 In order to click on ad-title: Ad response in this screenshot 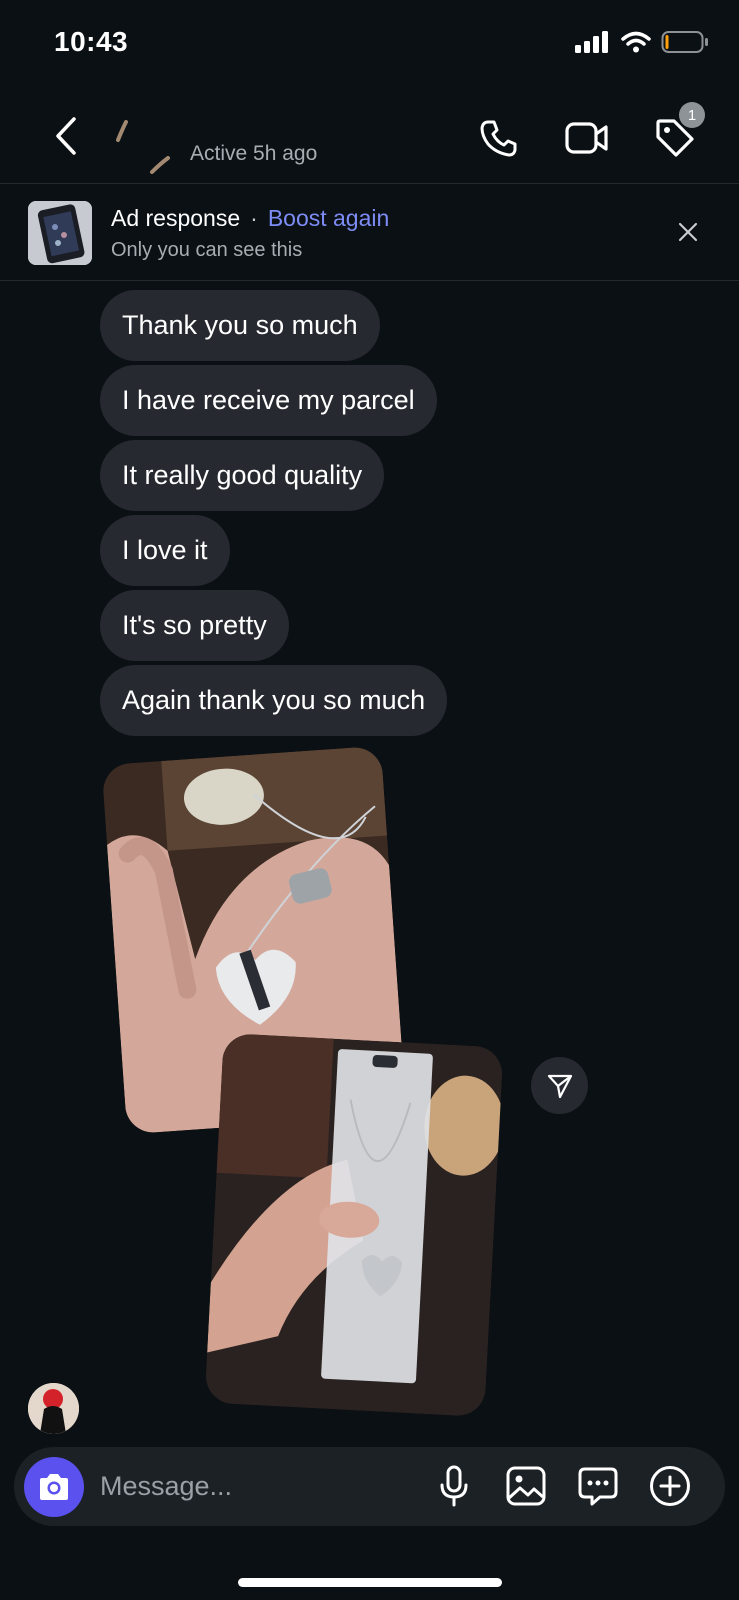, I will do `click(176, 218)`.